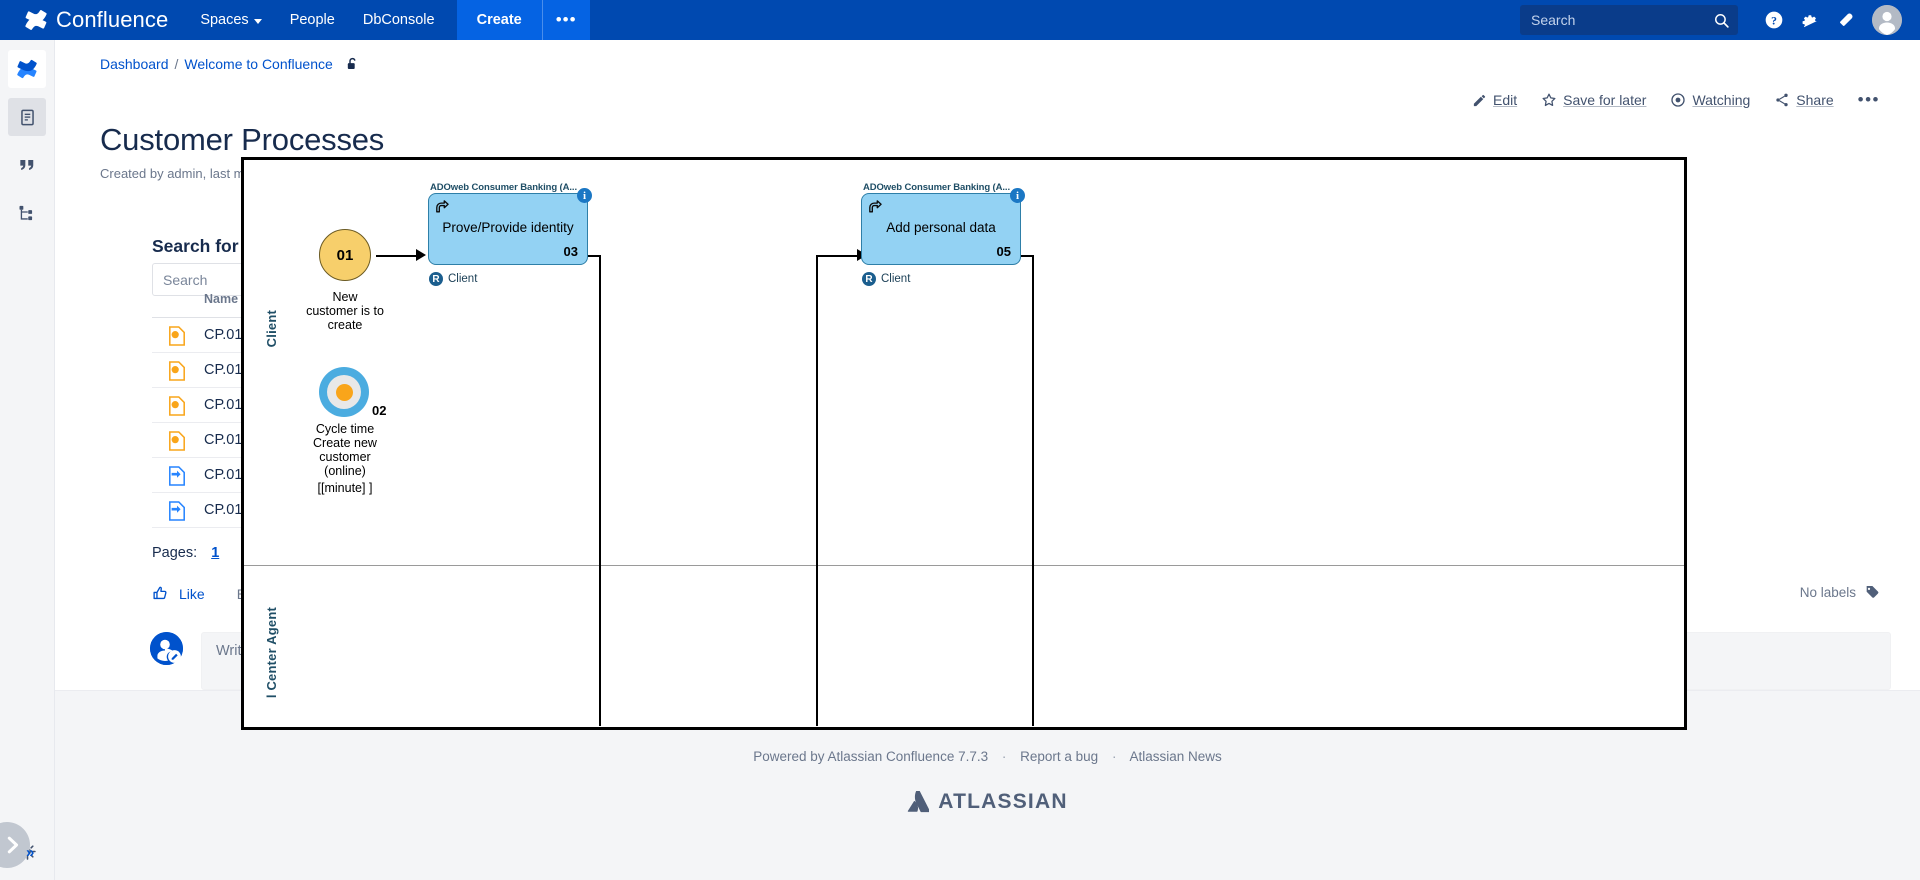  What do you see at coordinates (964, 565) in the screenshot?
I see `lane-divider` at bounding box center [964, 565].